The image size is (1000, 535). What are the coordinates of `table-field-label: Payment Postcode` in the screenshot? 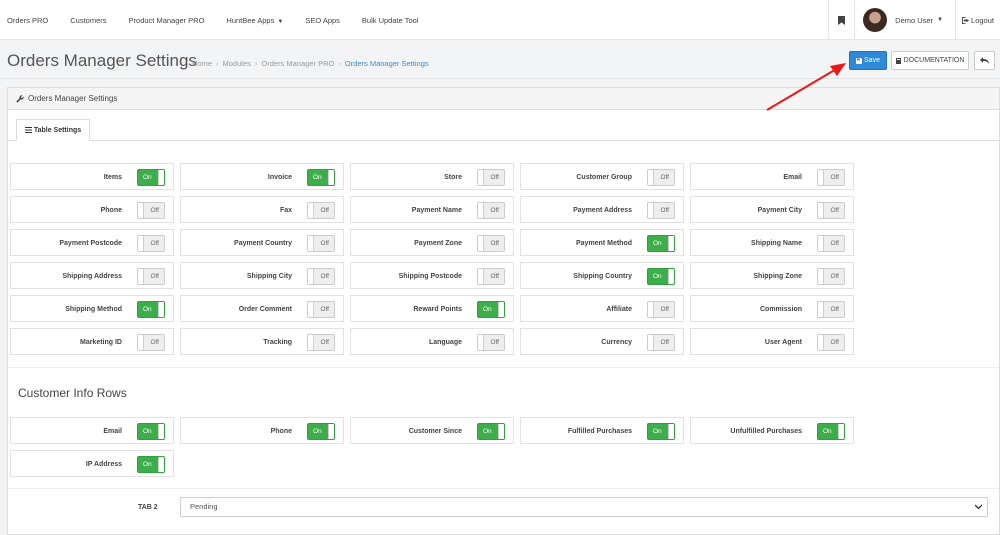 It's located at (90, 243).